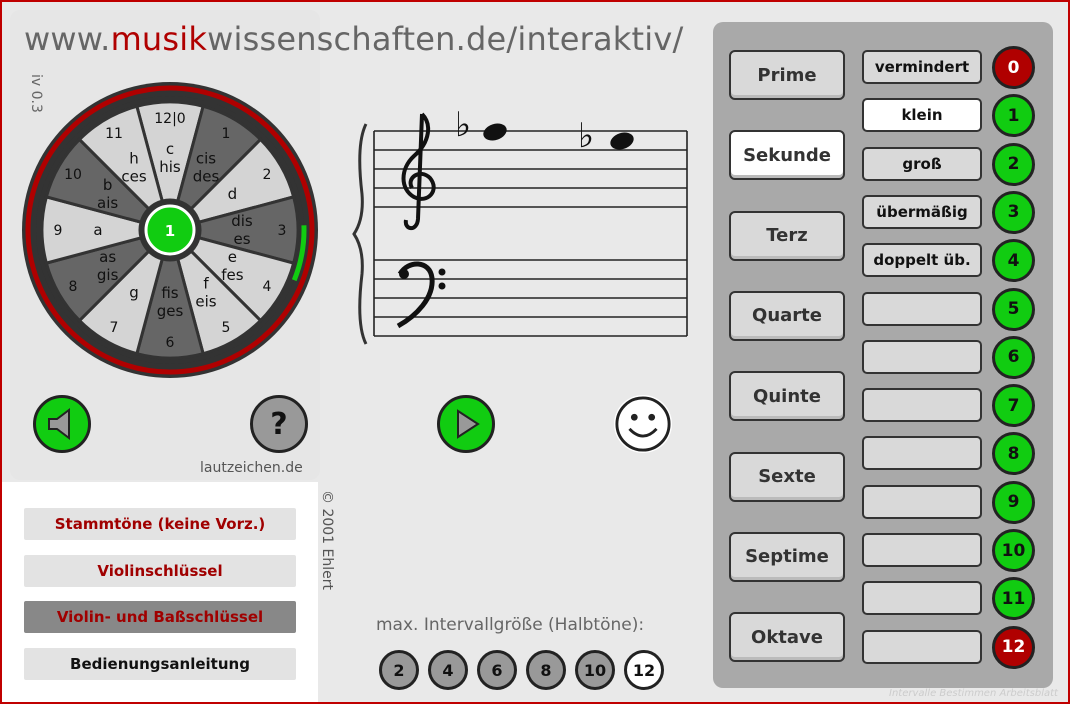  What do you see at coordinates (1013, 309) in the screenshot?
I see `semitone-button: 5` at bounding box center [1013, 309].